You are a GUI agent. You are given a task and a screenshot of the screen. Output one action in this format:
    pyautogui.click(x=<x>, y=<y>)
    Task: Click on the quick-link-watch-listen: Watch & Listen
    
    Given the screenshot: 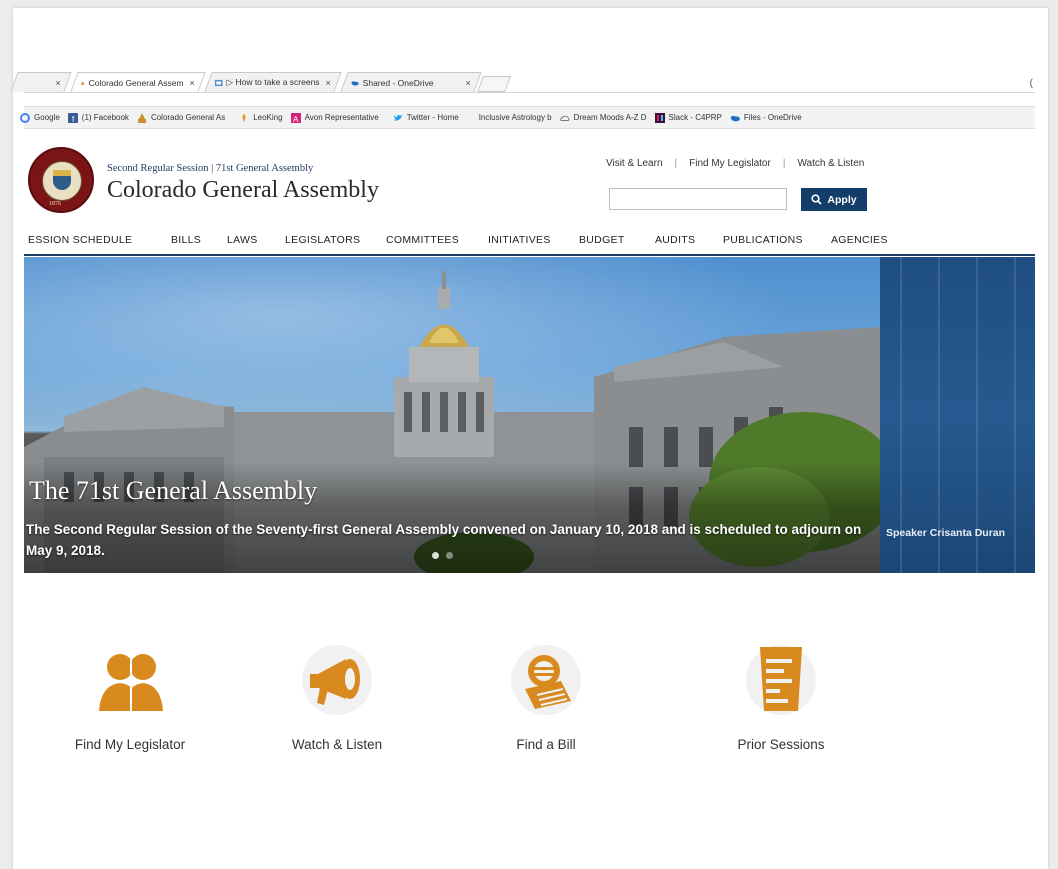 What is the action you would take?
    pyautogui.click(x=337, y=698)
    